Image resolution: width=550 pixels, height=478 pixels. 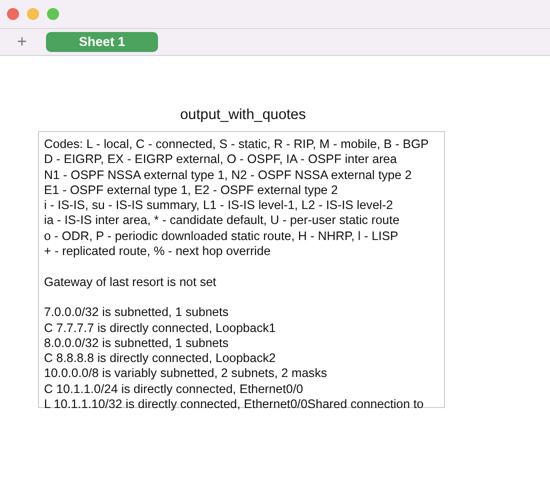 I want to click on output-line: C 10.1.1.0/24 is directly connected, Ethernet0/0, so click(x=174, y=390).